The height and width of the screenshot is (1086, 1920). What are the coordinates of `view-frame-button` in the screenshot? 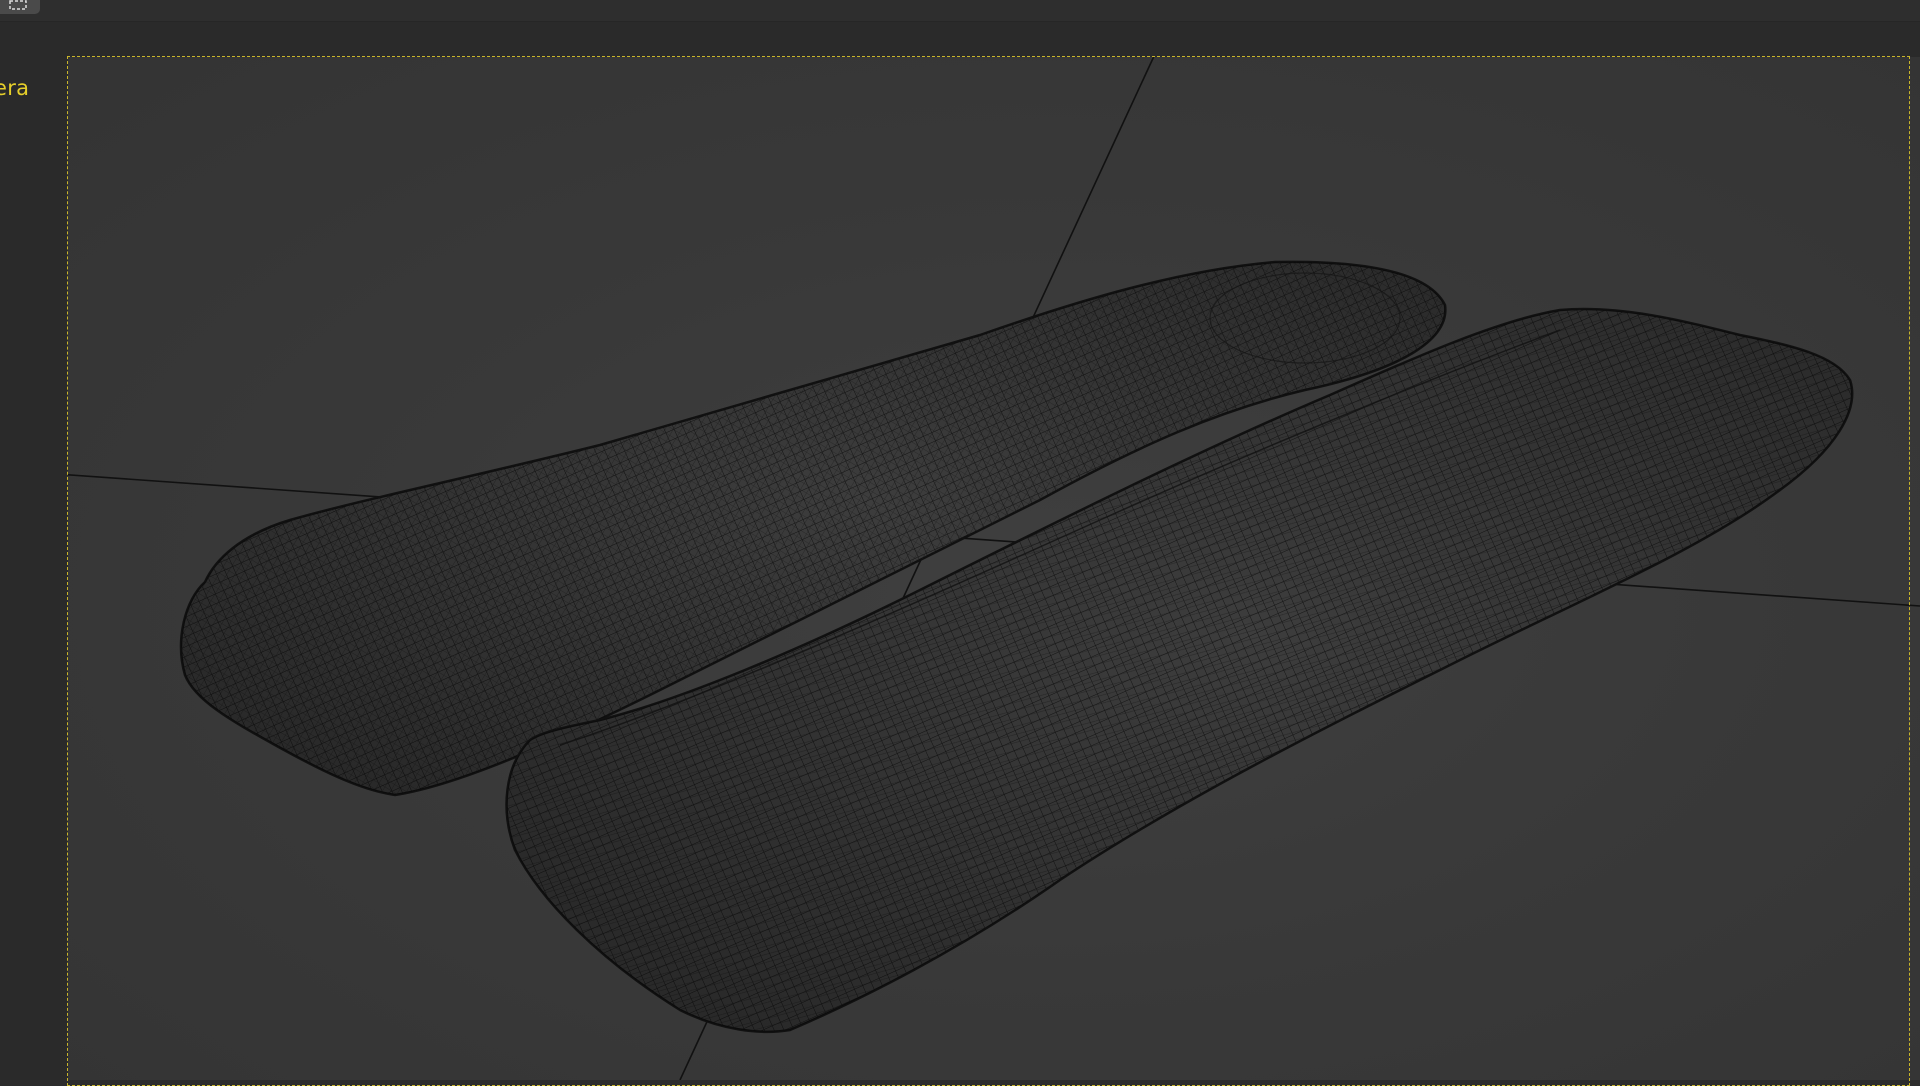 It's located at (20, 7).